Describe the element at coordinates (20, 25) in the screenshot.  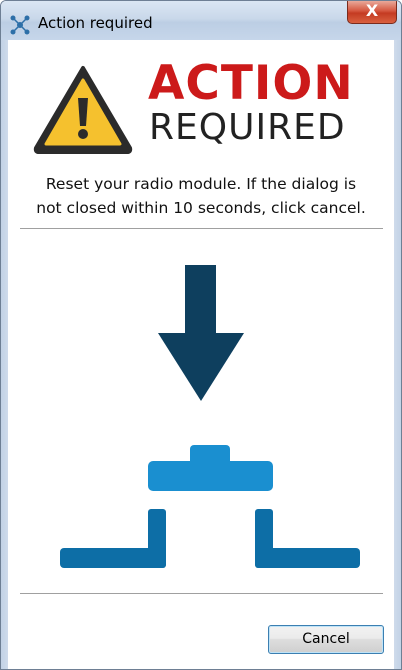
I see `app-icon` at that location.